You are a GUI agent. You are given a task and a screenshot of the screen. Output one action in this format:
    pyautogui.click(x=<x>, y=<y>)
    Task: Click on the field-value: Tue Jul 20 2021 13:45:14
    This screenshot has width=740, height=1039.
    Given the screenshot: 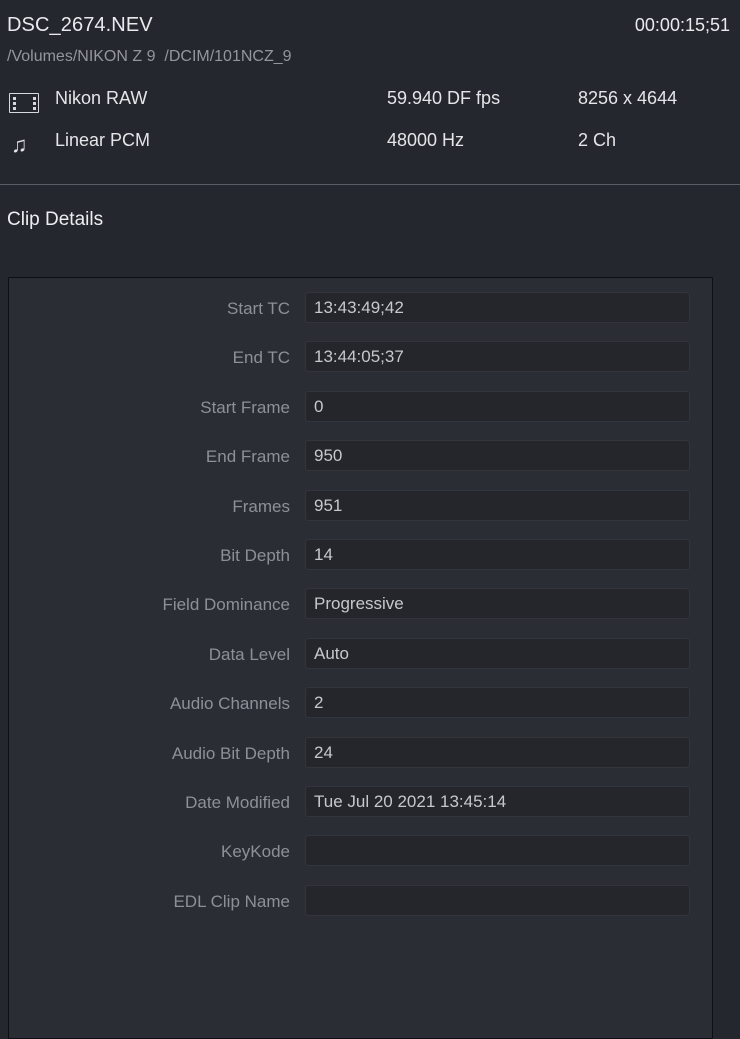 What is the action you would take?
    pyautogui.click(x=410, y=801)
    